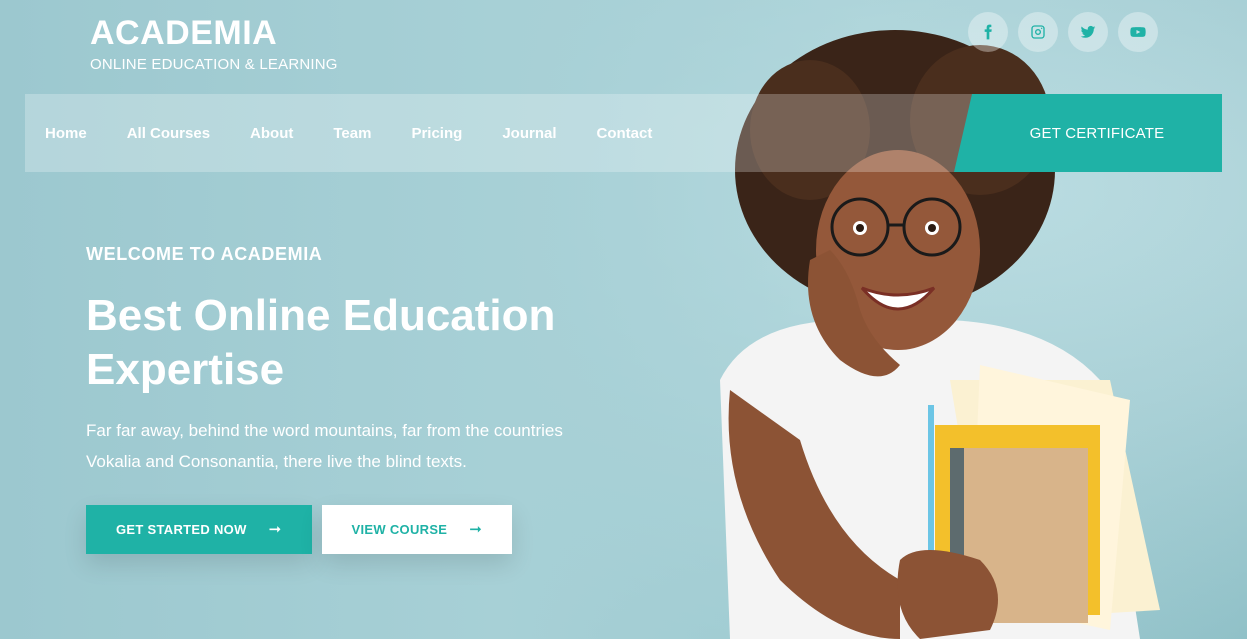 Image resolution: width=1247 pixels, height=639 pixels. I want to click on view-course-label: VIEW COURSE, so click(399, 529).